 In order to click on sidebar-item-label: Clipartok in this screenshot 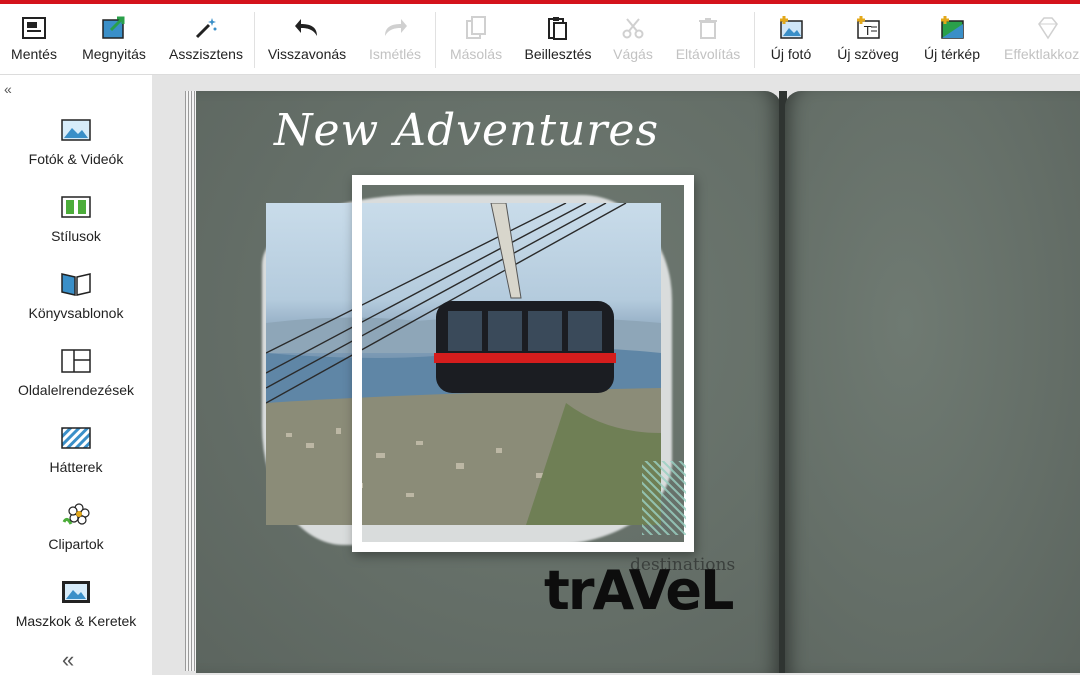, I will do `click(76, 544)`.